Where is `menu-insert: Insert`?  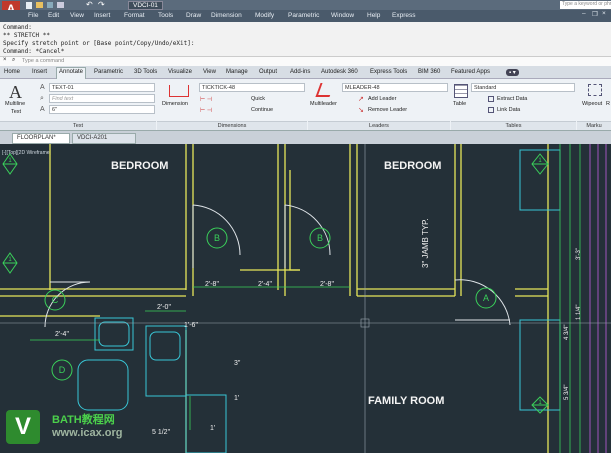 menu-insert: Insert is located at coordinates (102, 15).